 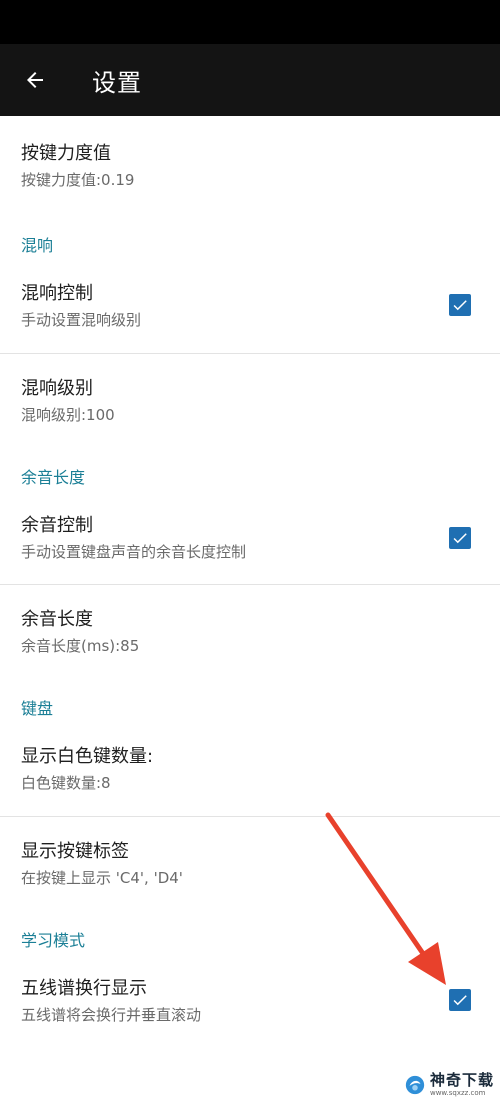 What do you see at coordinates (250, 80) in the screenshot?
I see `app-bar: 设置` at bounding box center [250, 80].